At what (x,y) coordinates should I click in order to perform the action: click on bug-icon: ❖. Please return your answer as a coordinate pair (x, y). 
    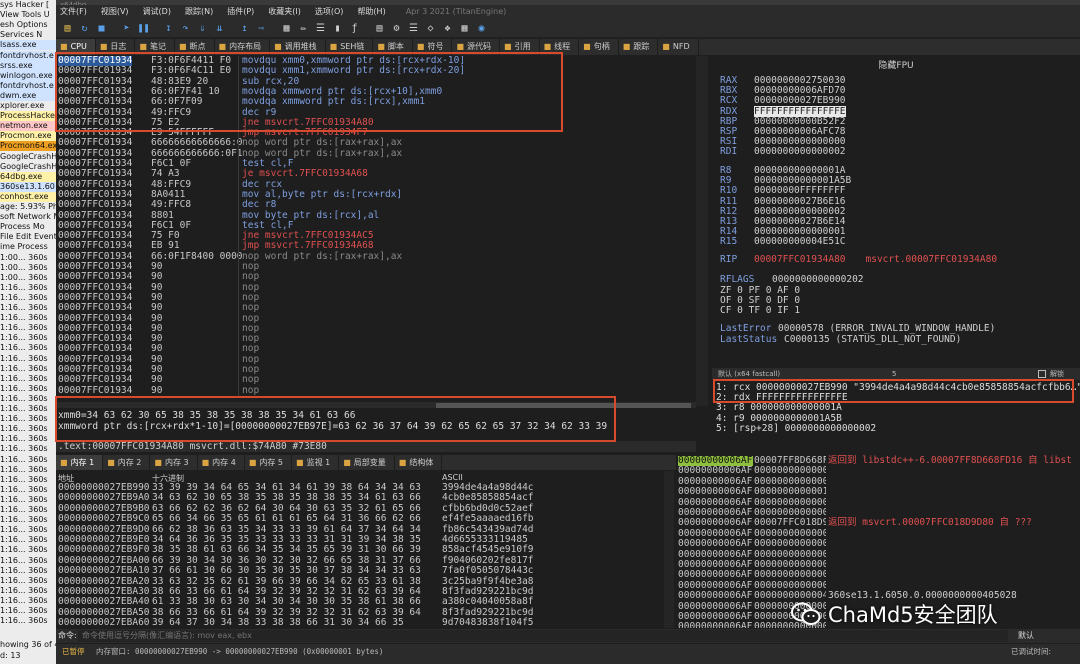
    Looking at the image, I should click on (447, 28).